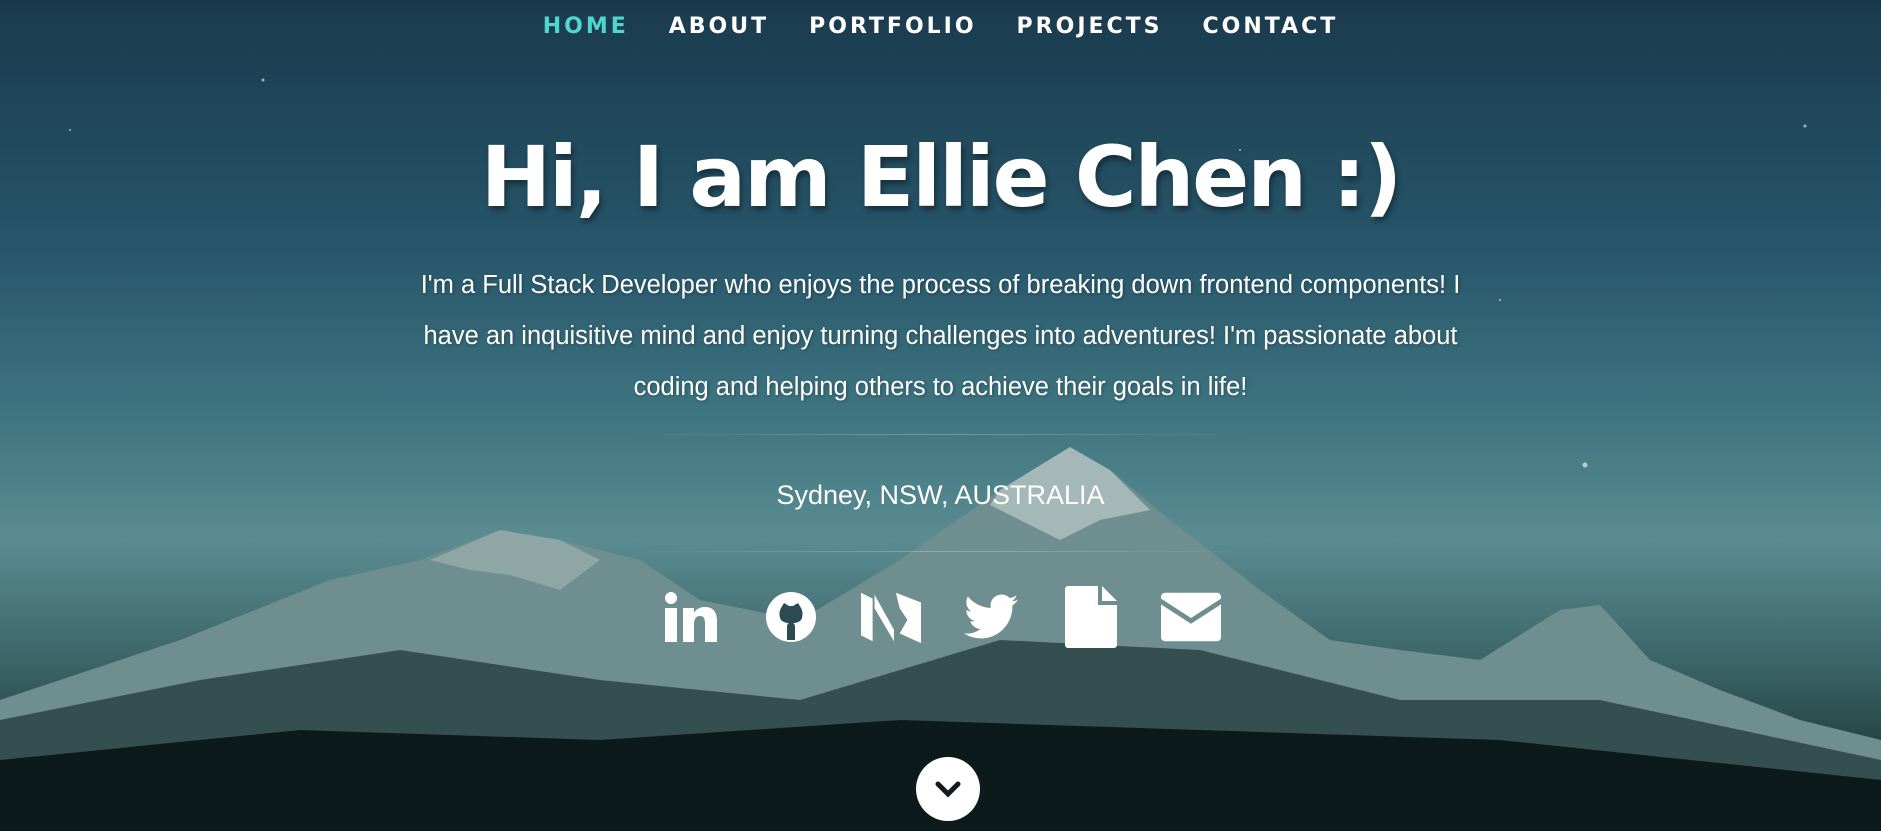 The image size is (1881, 831). I want to click on nav-about: ABOUT, so click(719, 26).